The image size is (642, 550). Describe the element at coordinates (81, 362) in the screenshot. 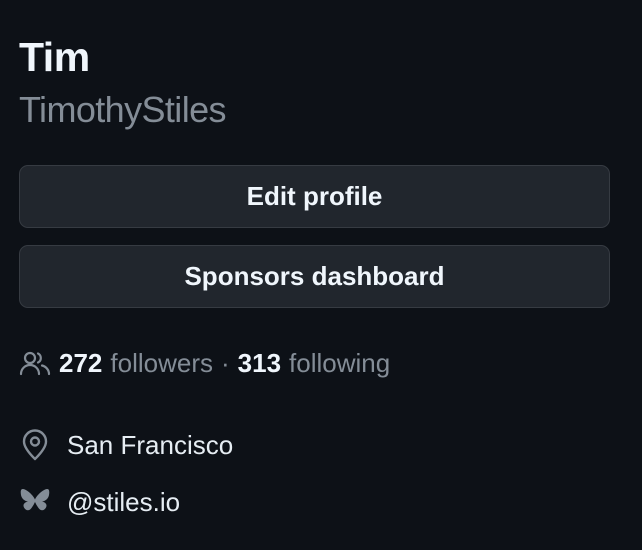

I see `followers-count: 272` at that location.